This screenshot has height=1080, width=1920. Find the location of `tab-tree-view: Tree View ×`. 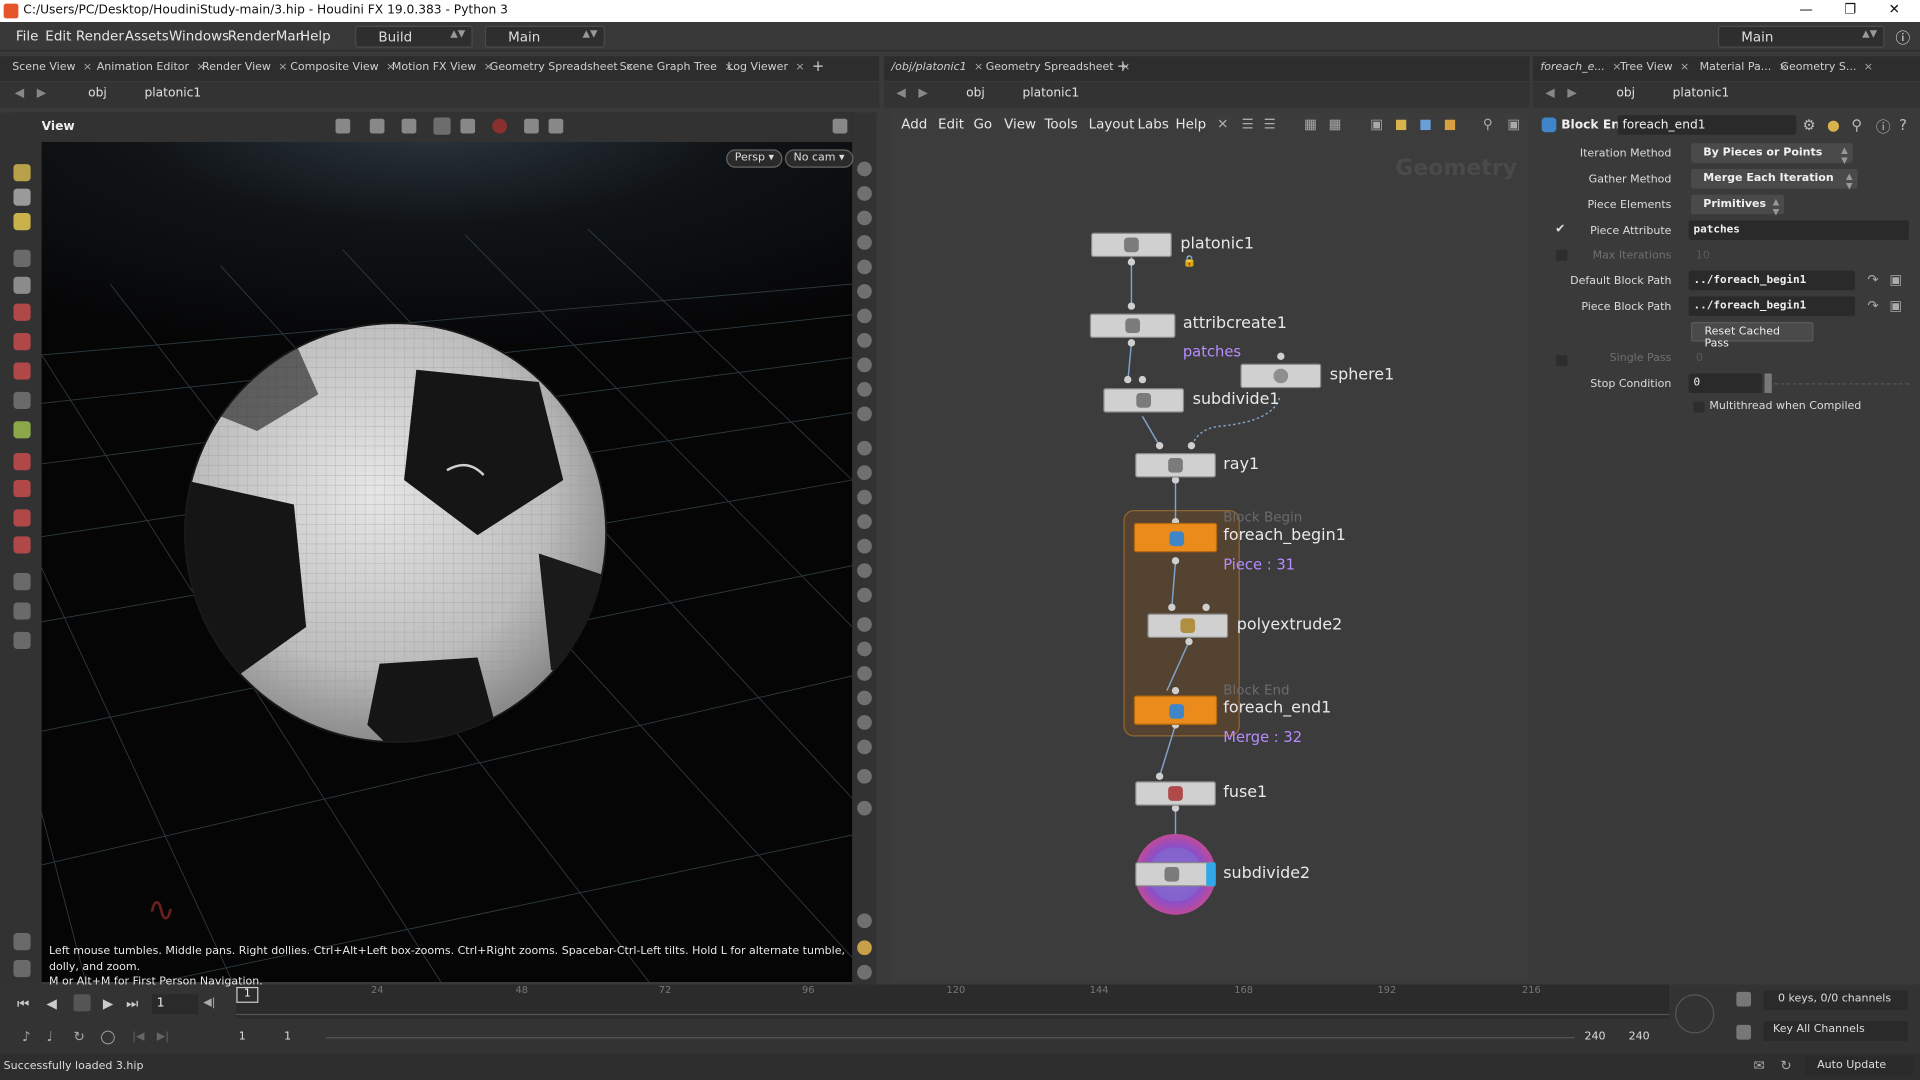

tab-tree-view: Tree View × is located at coordinates (1654, 67).